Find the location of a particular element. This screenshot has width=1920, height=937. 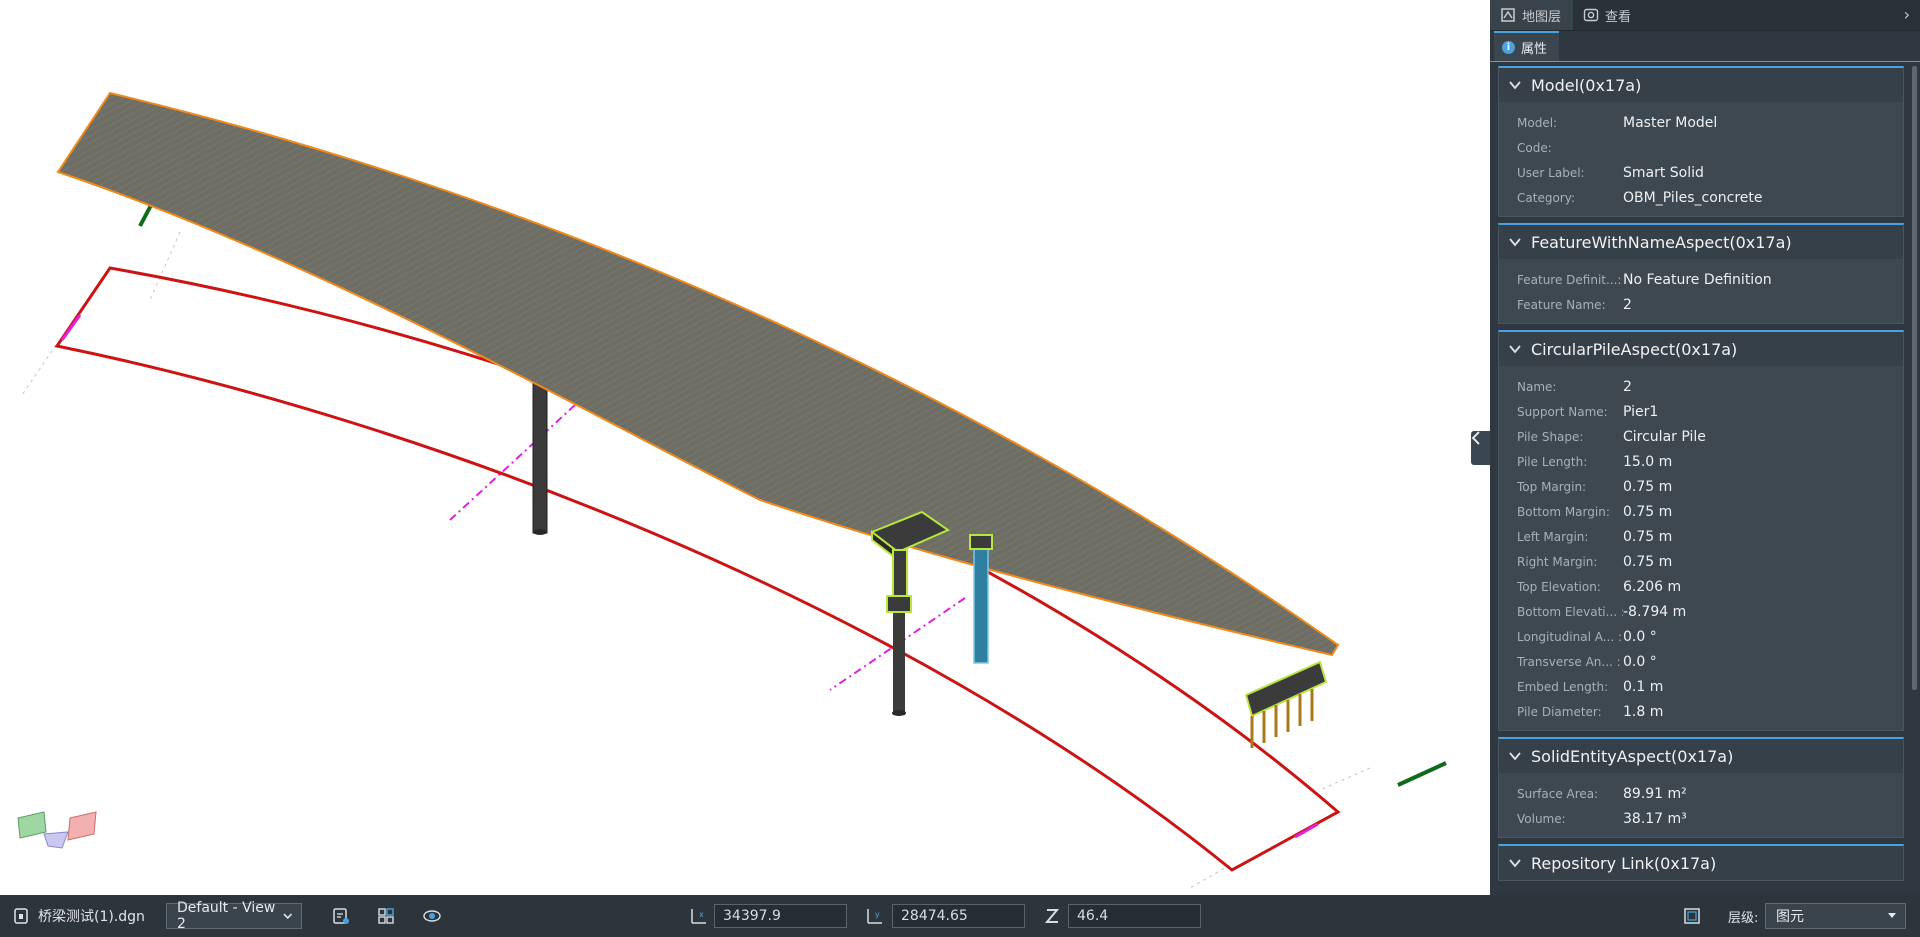

property-row: Top Margin: 0.75 m is located at coordinates (1701, 486).